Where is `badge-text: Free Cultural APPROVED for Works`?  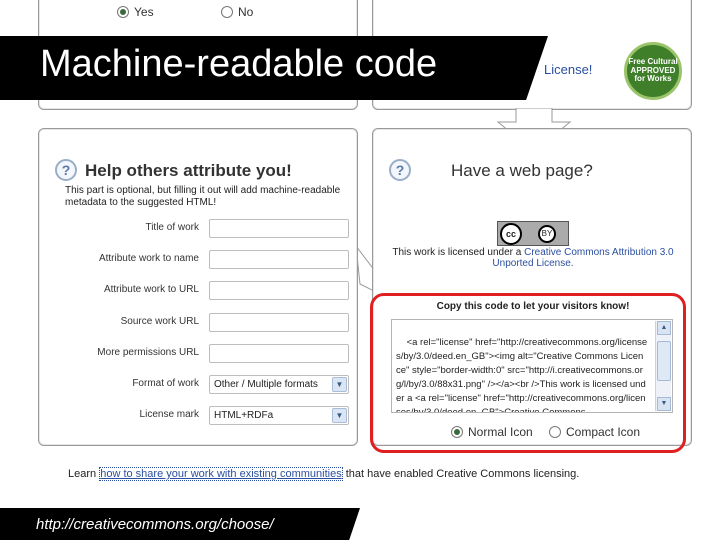
badge-text: Free Cultural APPROVED for Works is located at coordinates (653, 70).